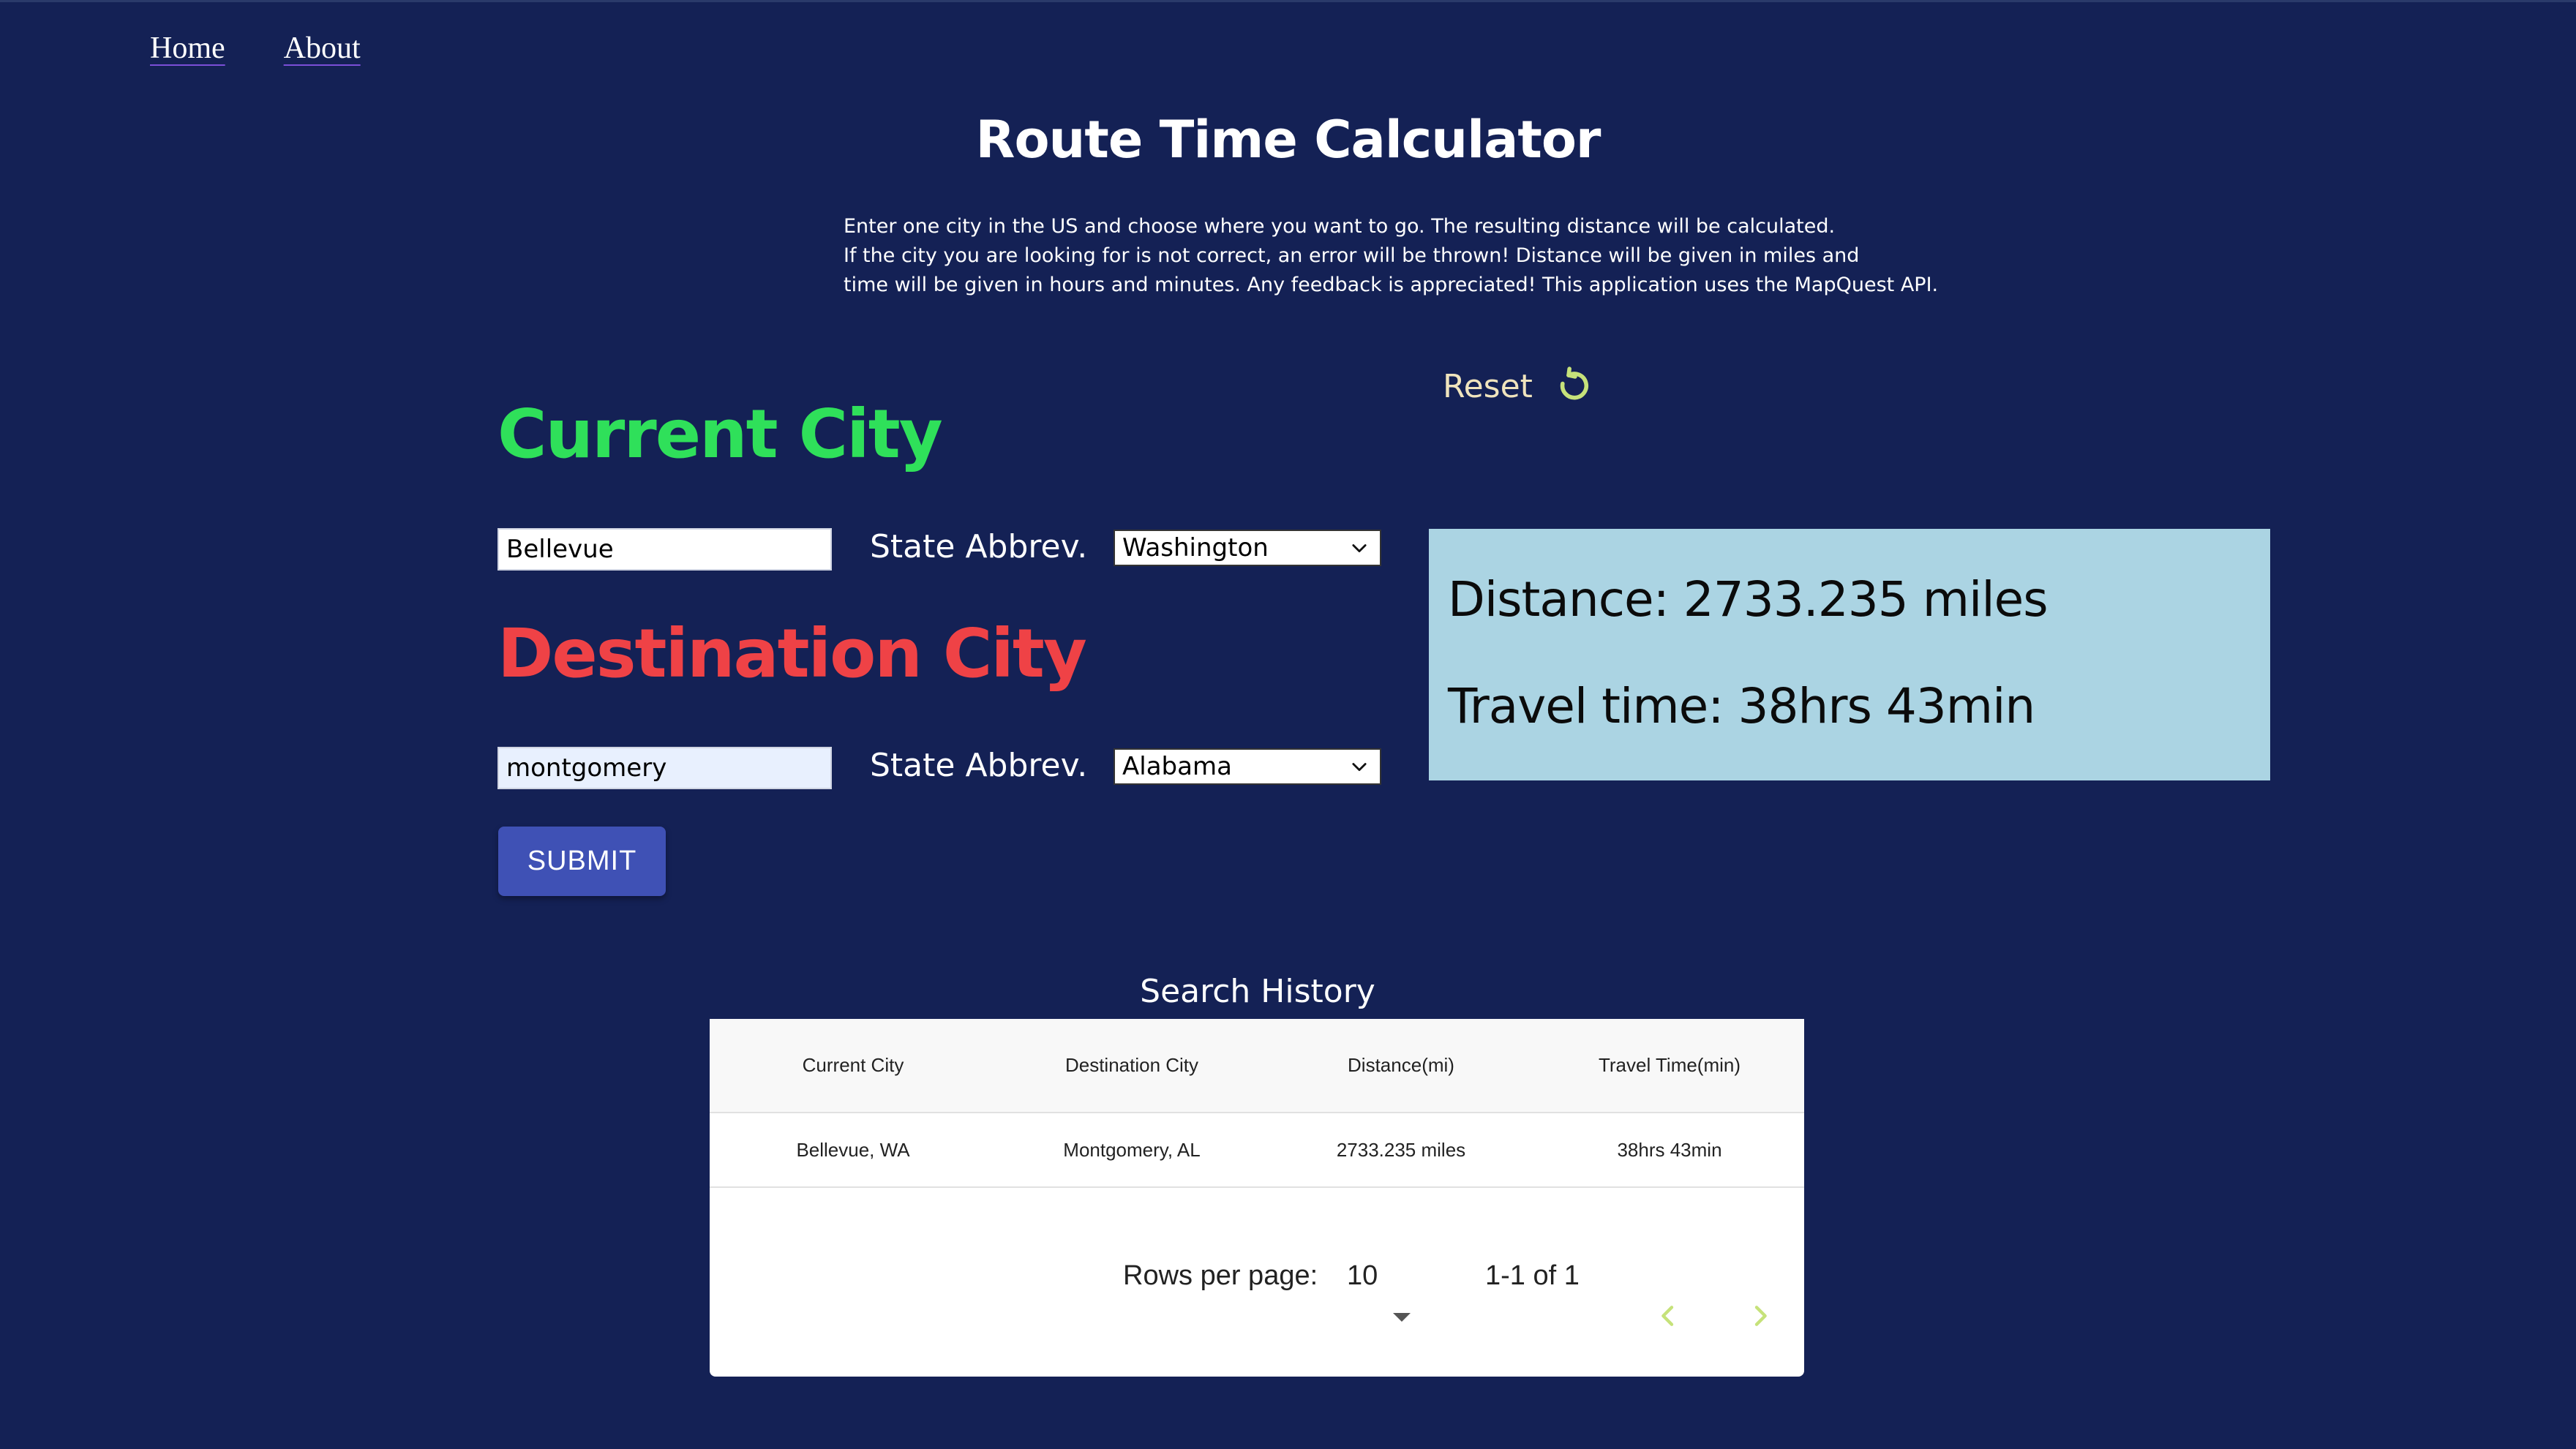 The height and width of the screenshot is (1449, 2576). I want to click on refresh-icon, so click(1574, 383).